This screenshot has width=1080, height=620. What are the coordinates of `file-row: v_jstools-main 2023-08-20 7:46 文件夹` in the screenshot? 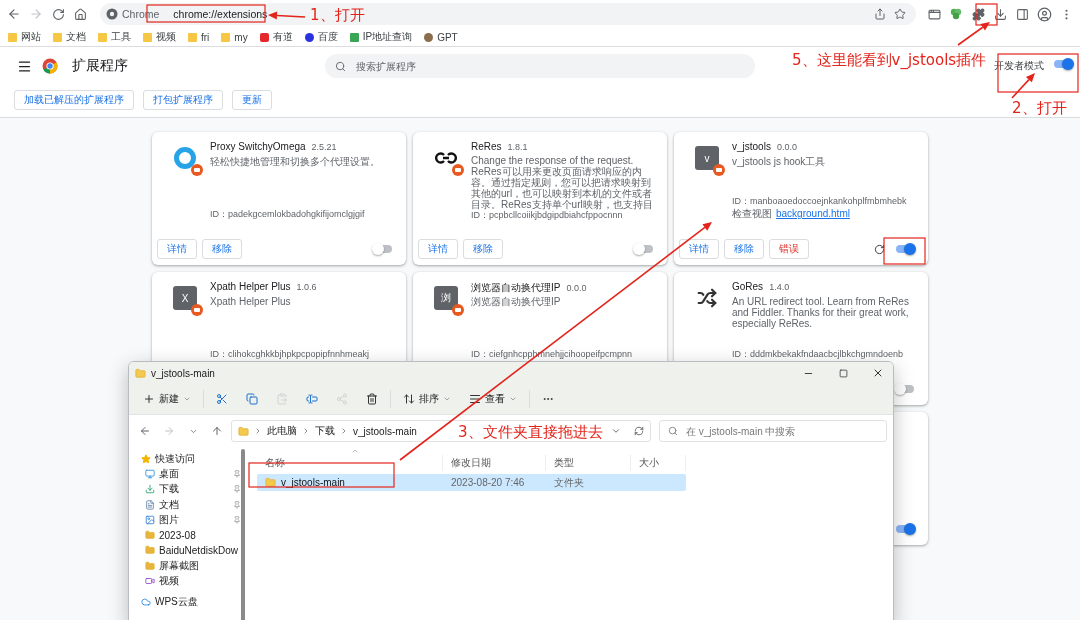 It's located at (471, 482).